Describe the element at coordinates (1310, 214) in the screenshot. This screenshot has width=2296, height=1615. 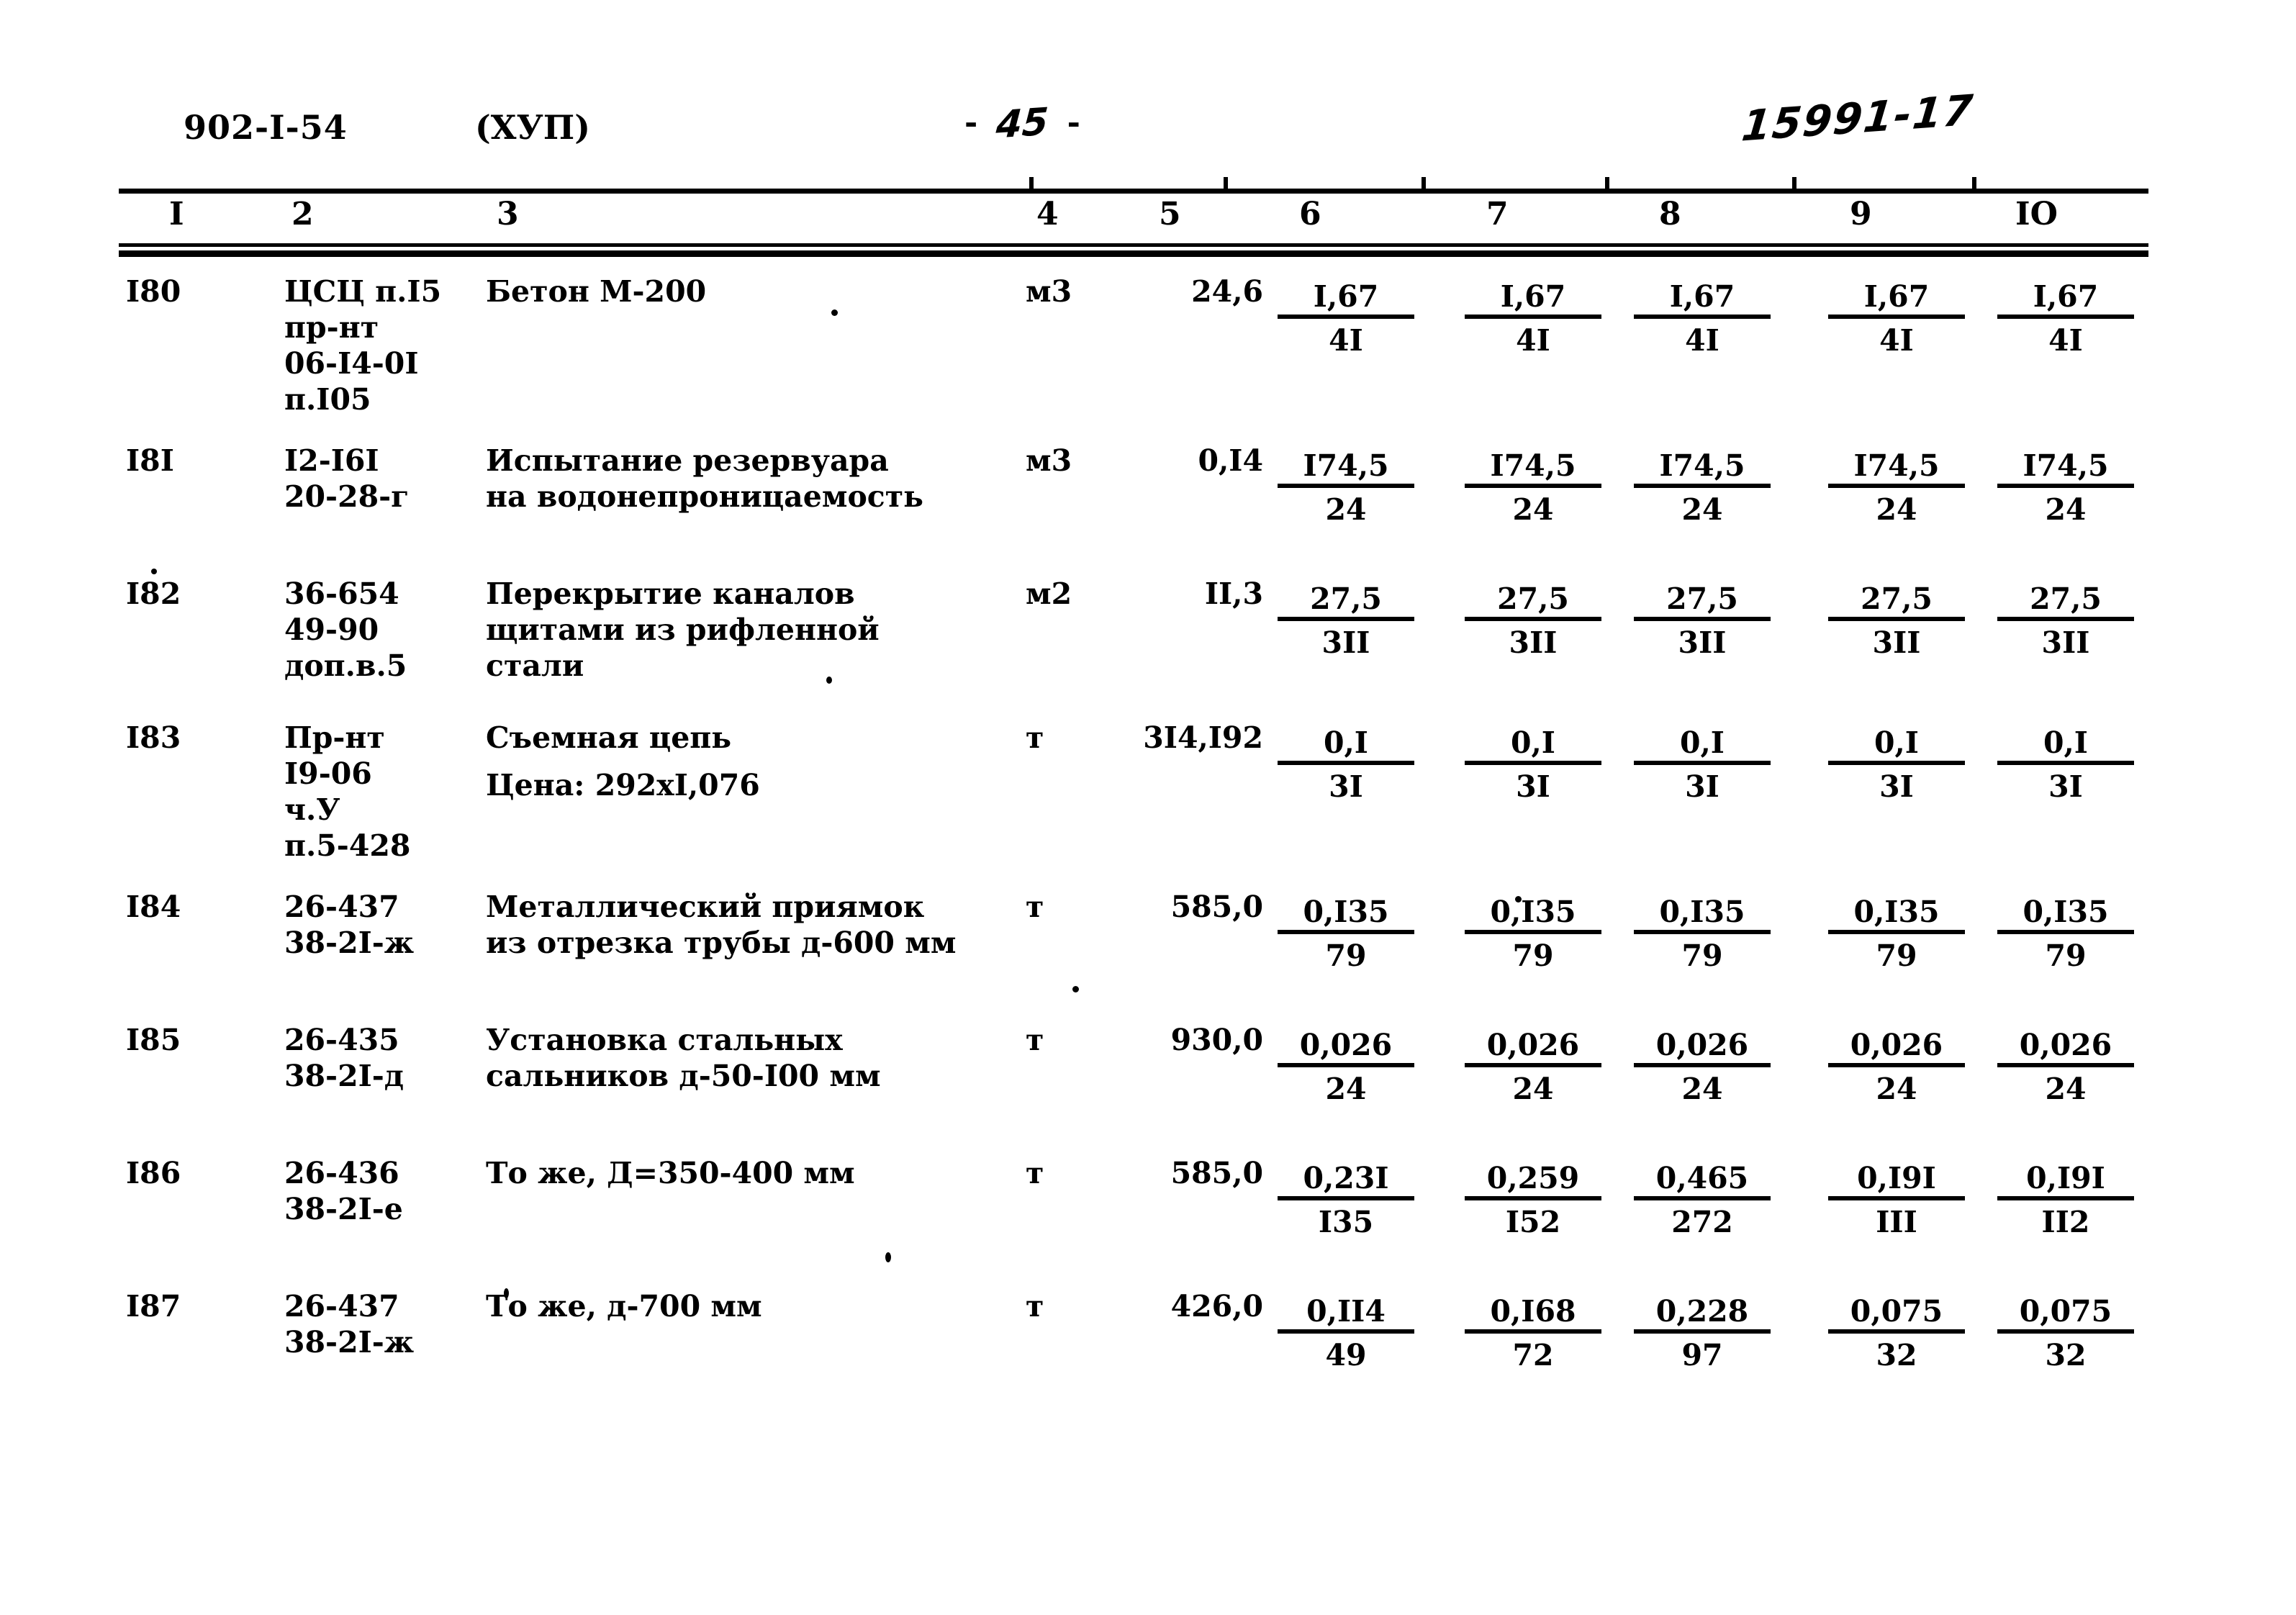
I see `column-header-6: 6` at that location.